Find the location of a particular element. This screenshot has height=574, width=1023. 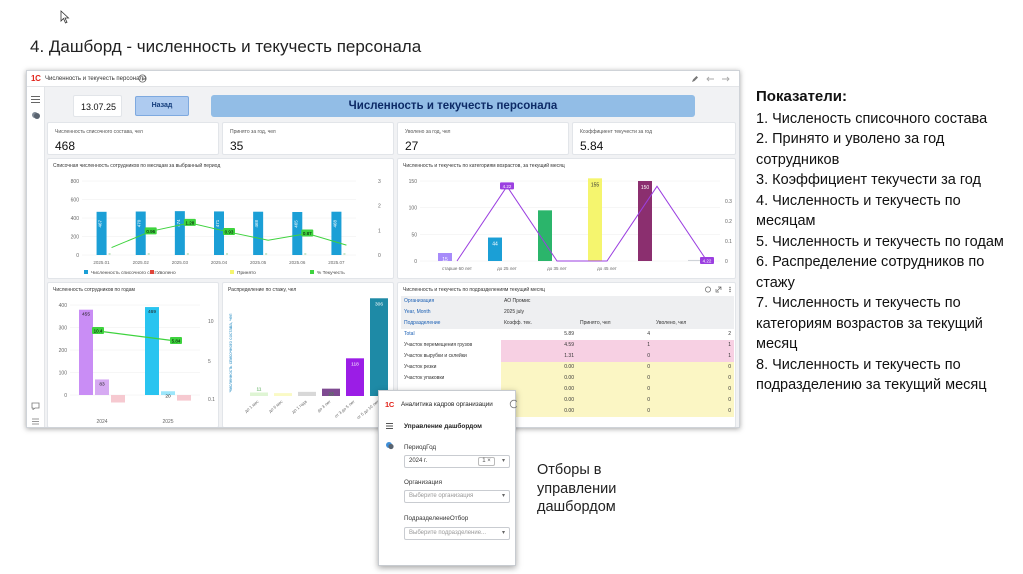

kpi-label: Уволено за год, чел is located at coordinates (428, 132).